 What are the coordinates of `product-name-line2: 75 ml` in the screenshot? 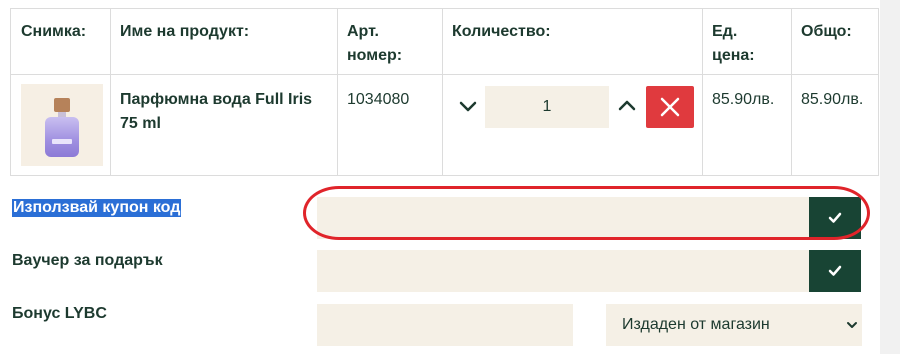 It's located at (140, 123).